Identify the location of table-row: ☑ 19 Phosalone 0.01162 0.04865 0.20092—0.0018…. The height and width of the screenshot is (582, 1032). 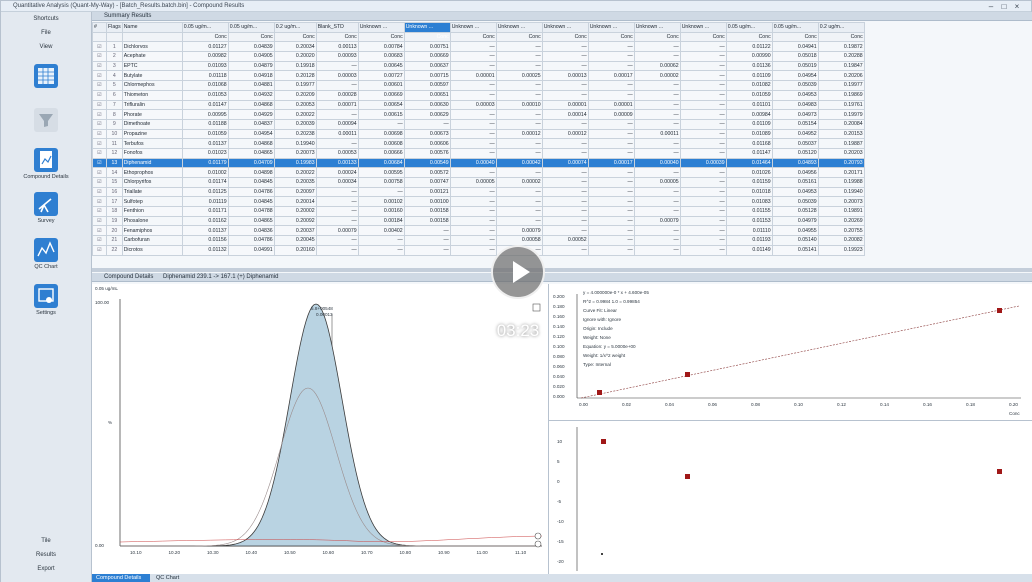
(478, 221).